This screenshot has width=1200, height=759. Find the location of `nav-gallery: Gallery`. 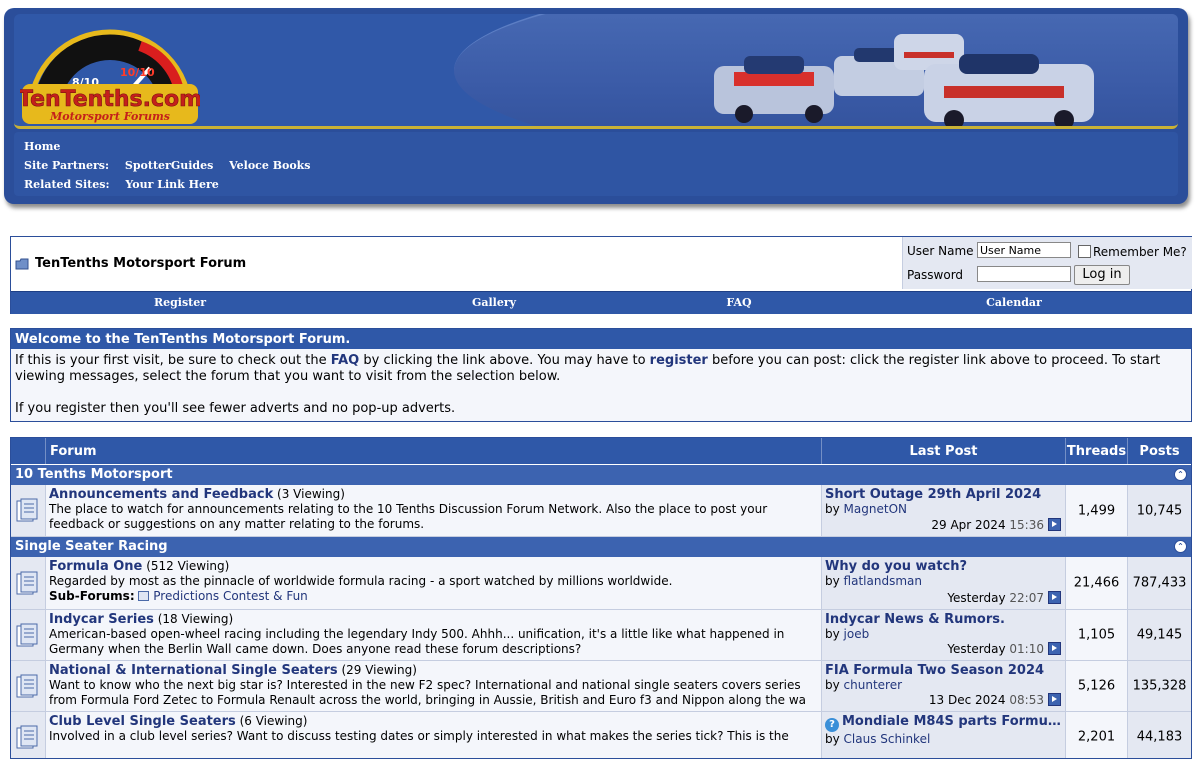

nav-gallery: Gallery is located at coordinates (494, 302).